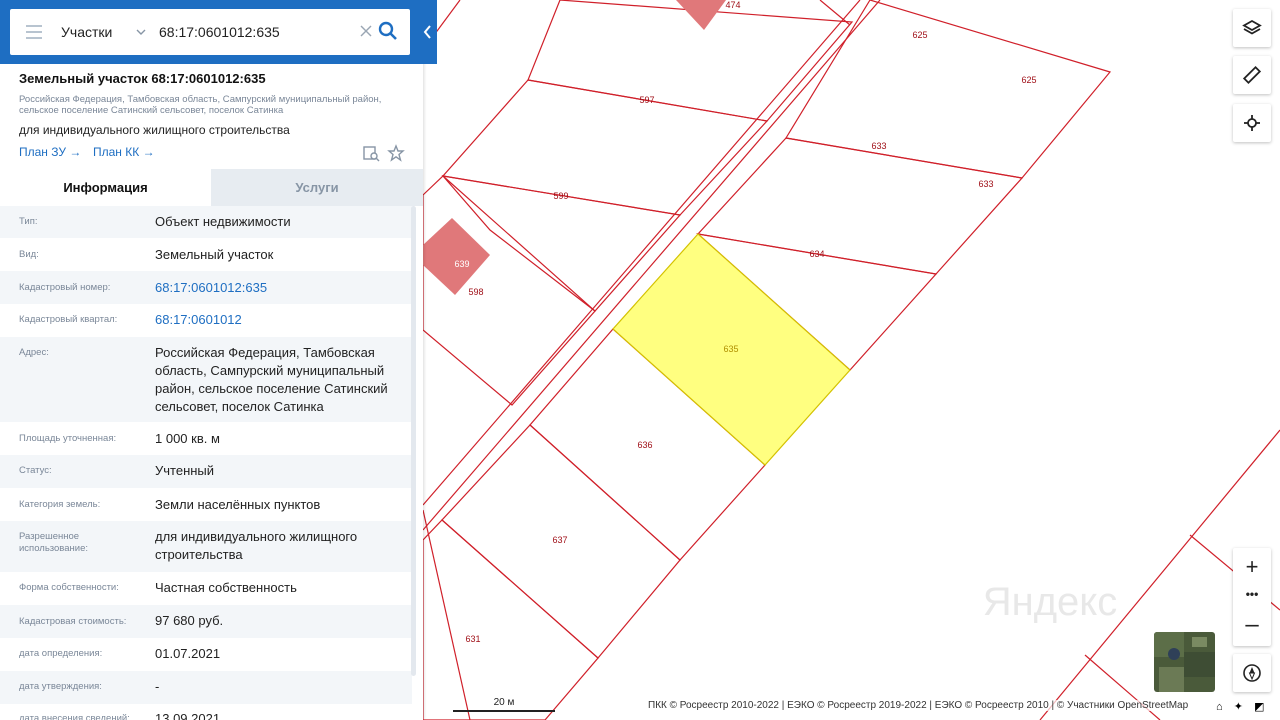 This screenshot has height=720, width=1280. Describe the element at coordinates (1219, 707) in the screenshot. I see `home-icon: ⌂` at that location.